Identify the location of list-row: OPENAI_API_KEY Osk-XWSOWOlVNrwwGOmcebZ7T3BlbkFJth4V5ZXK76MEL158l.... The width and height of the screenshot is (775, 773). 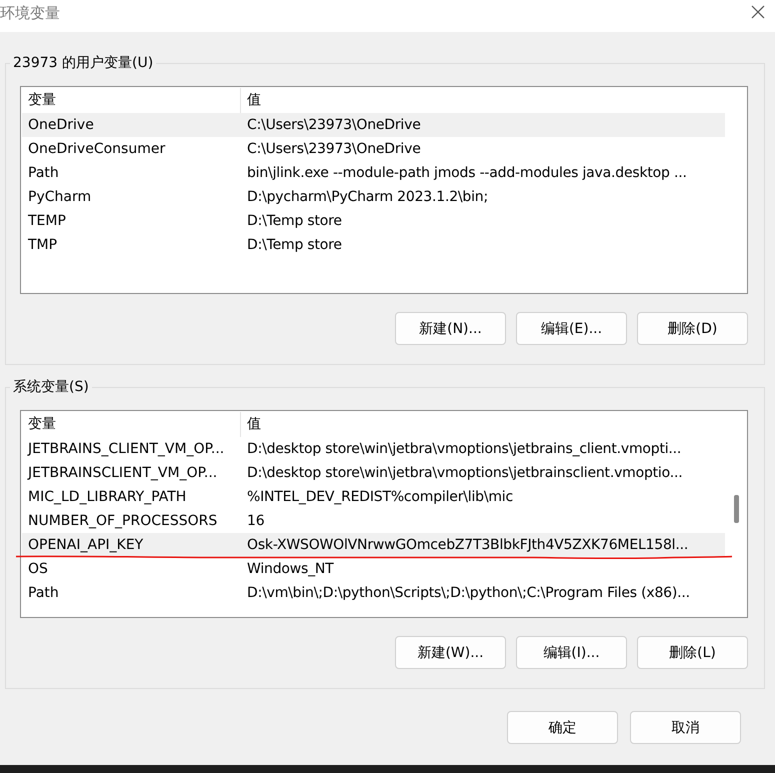
(373, 545).